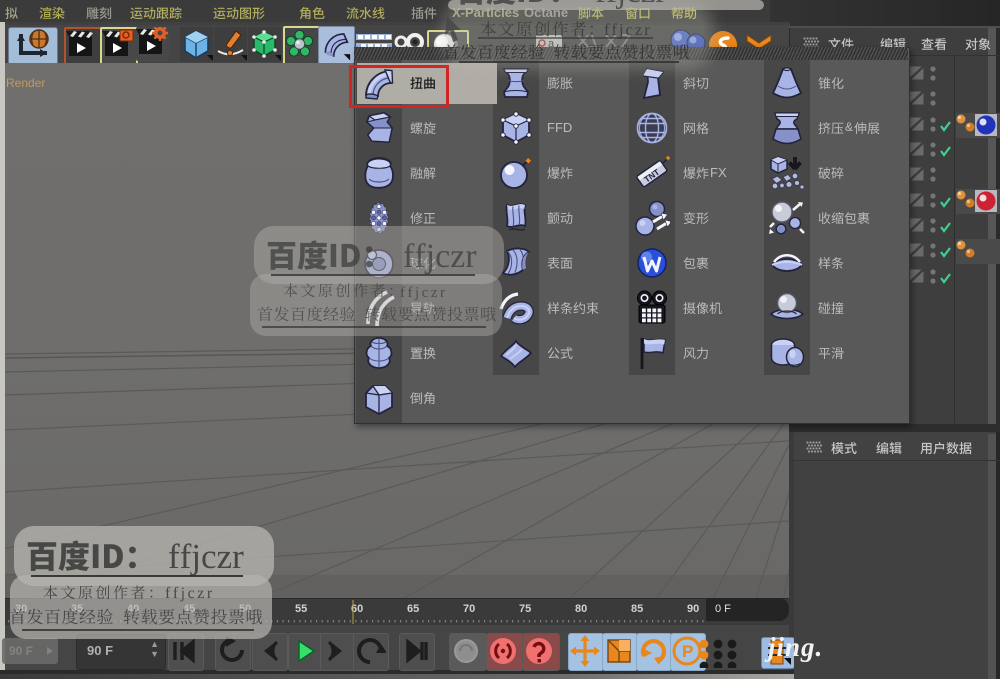 The height and width of the screenshot is (679, 1000). What do you see at coordinates (469, 609) in the screenshot?
I see `svg-text: 70` at bounding box center [469, 609].